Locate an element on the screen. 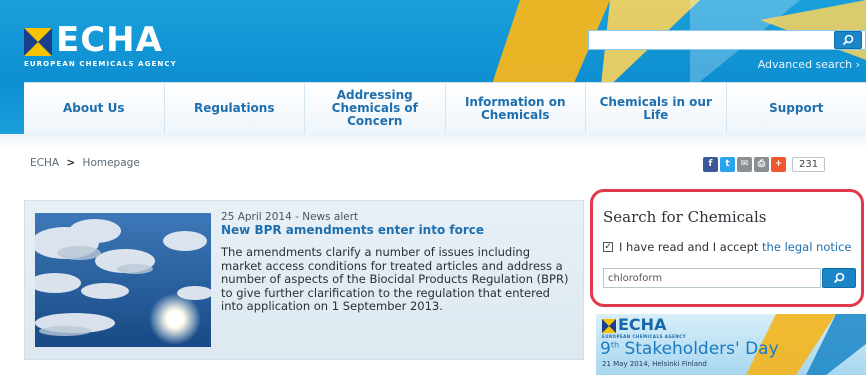  banner-title: 9th Stakeholders' Day is located at coordinates (689, 349).